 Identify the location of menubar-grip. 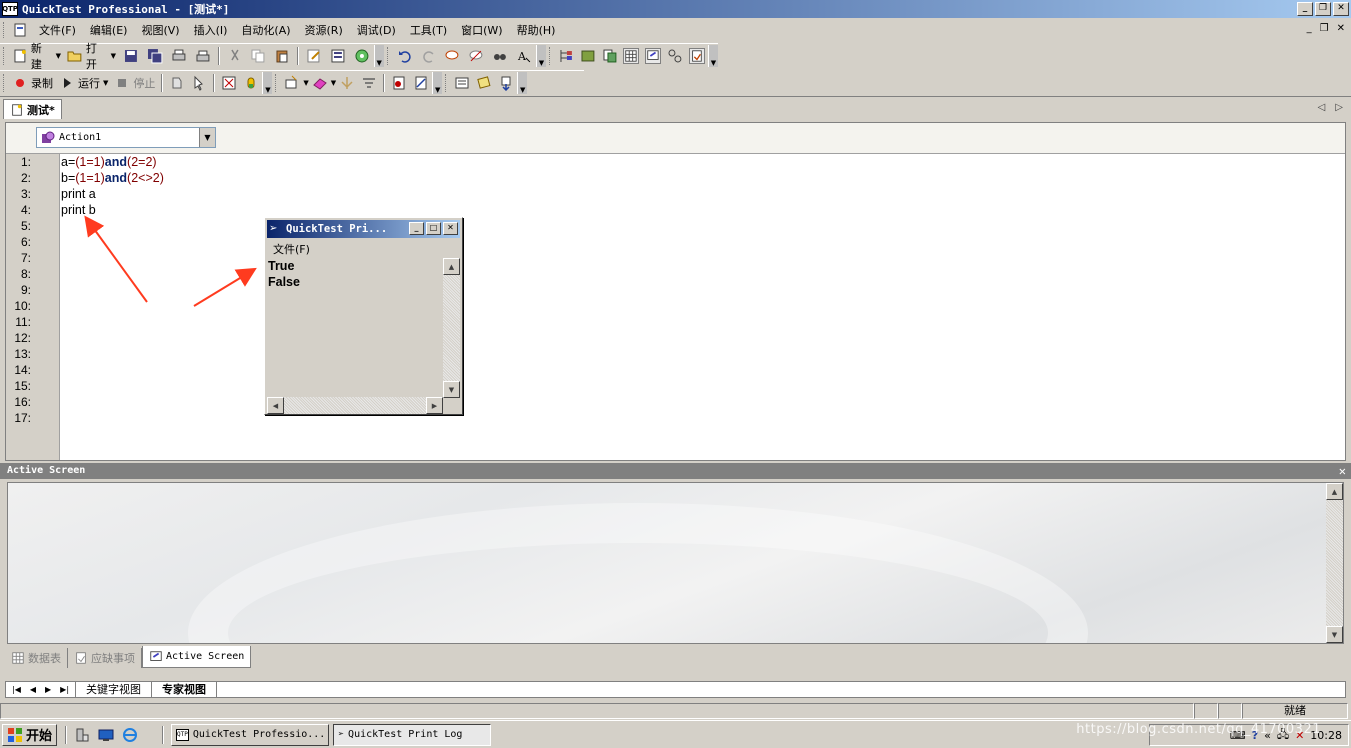
(4, 30).